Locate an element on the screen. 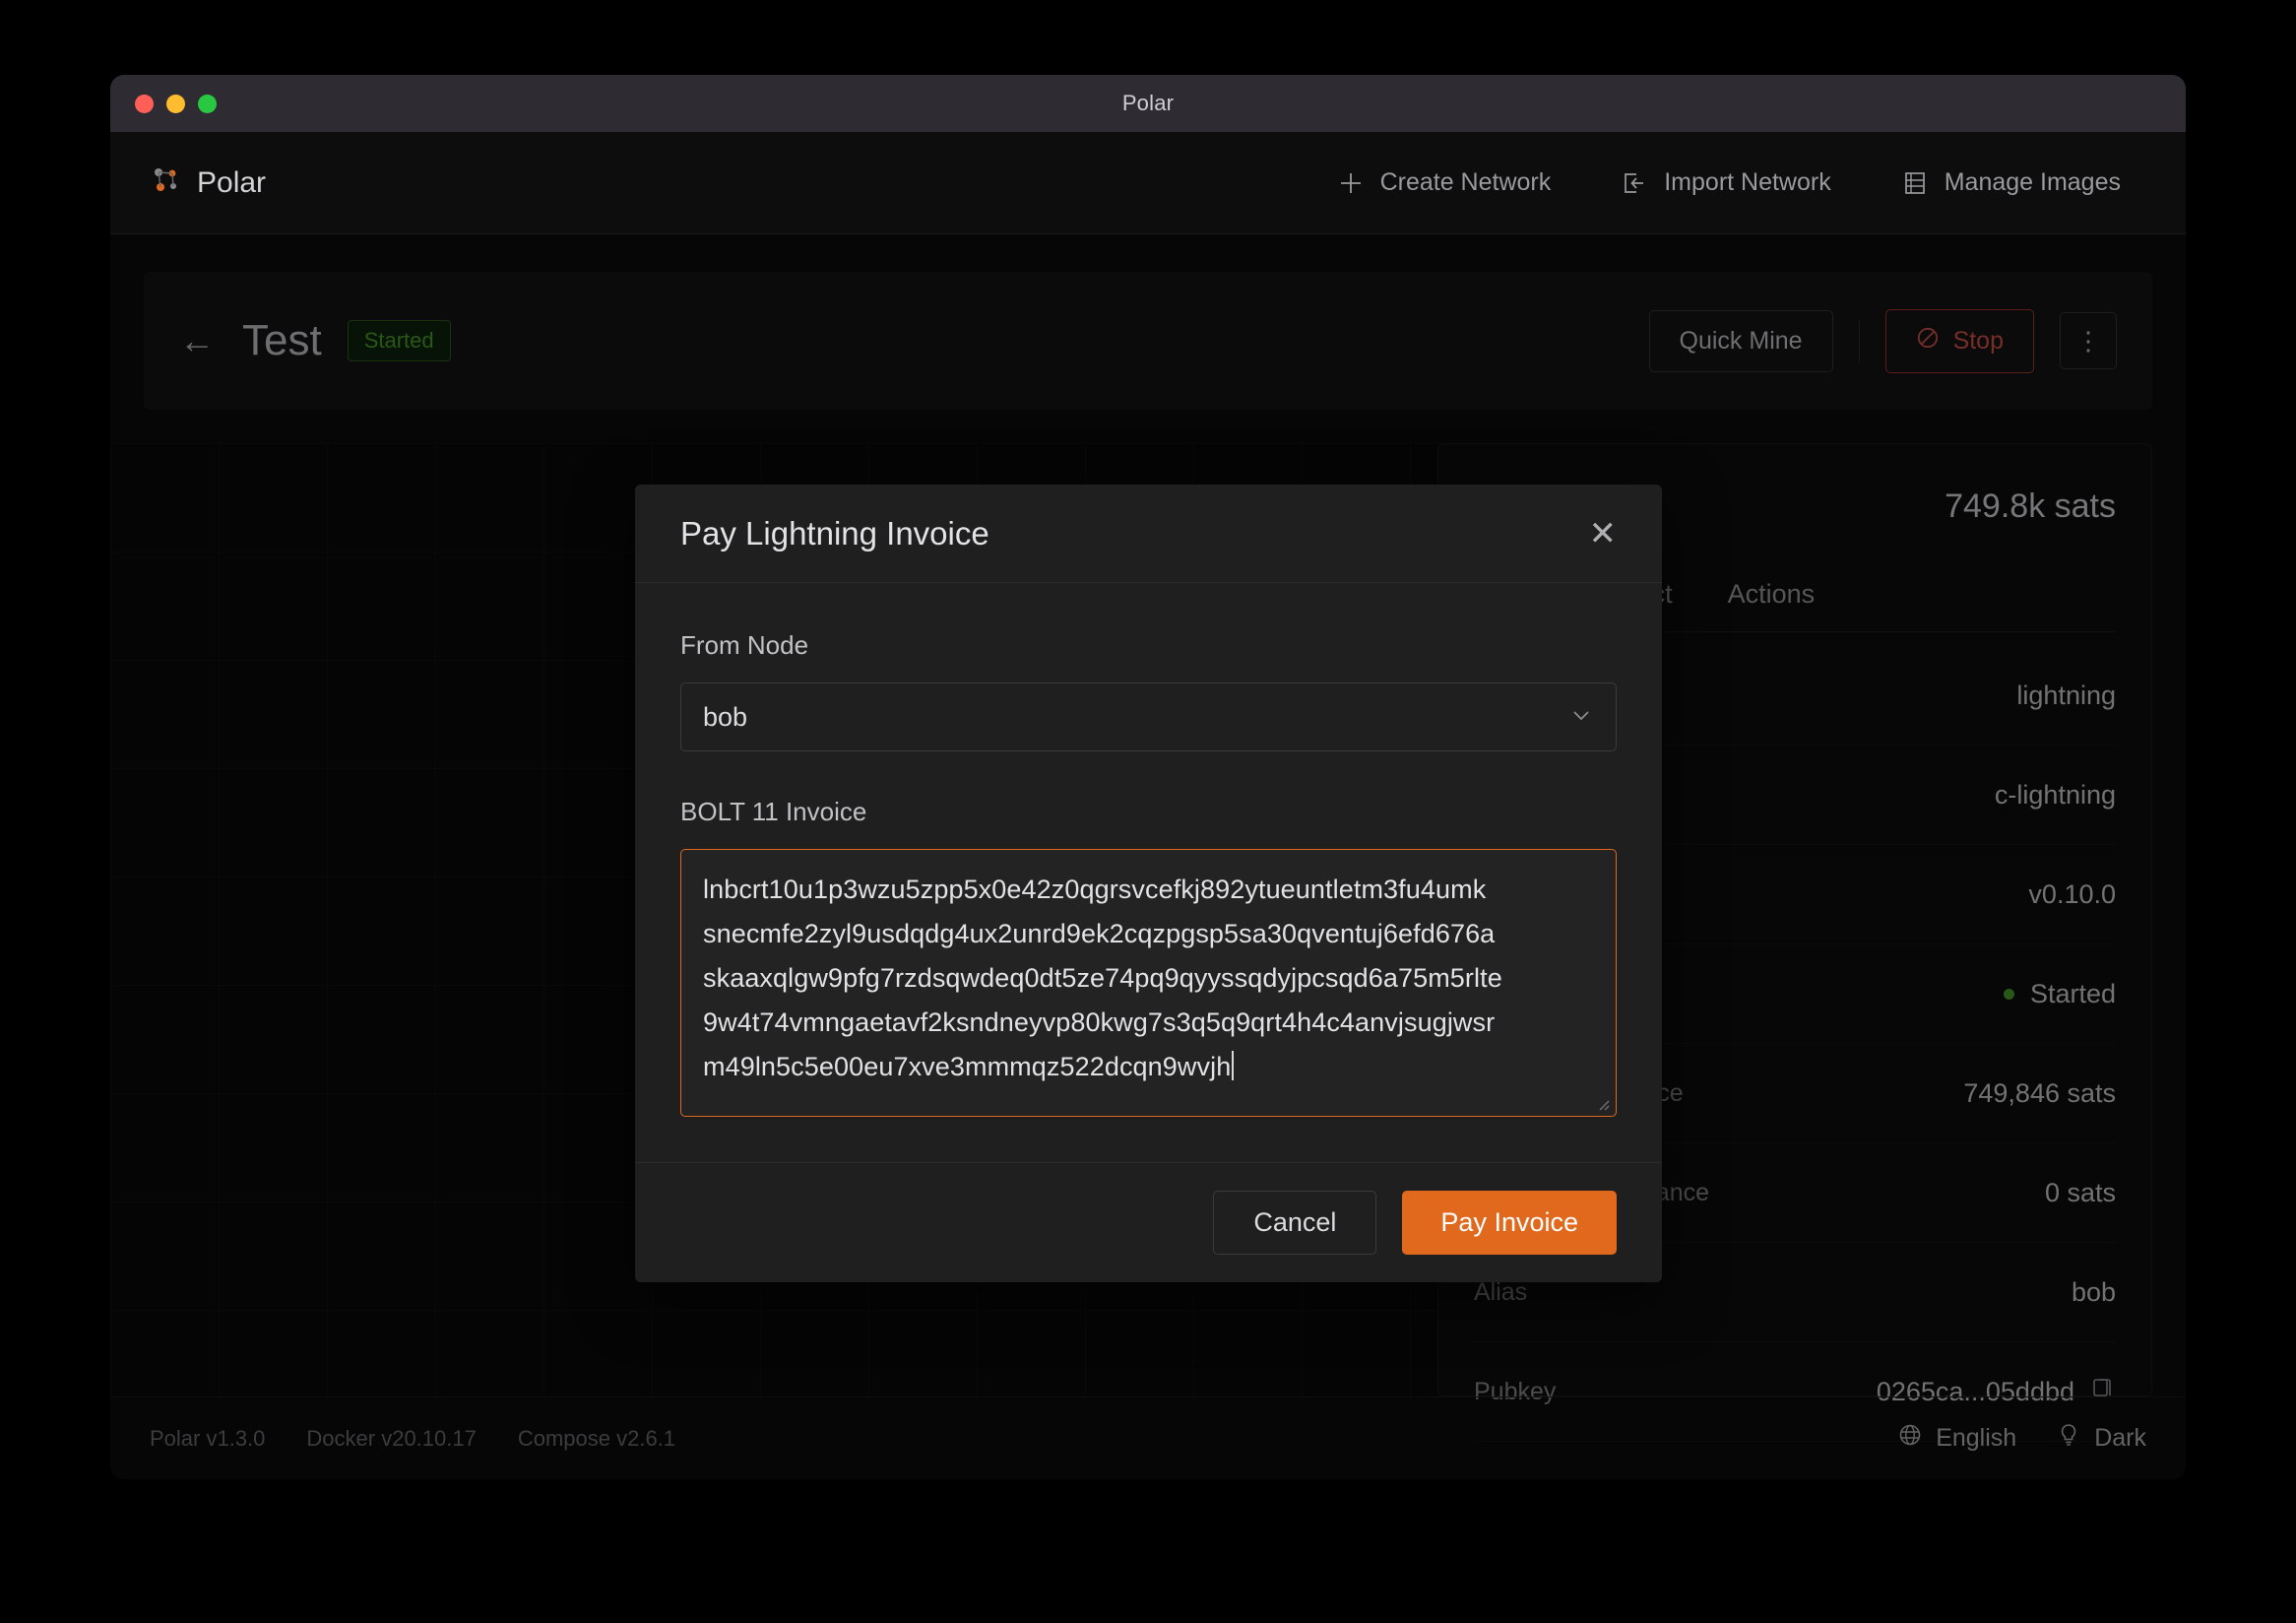 The image size is (2296, 1623). polar-logo-icon is located at coordinates (165, 182).